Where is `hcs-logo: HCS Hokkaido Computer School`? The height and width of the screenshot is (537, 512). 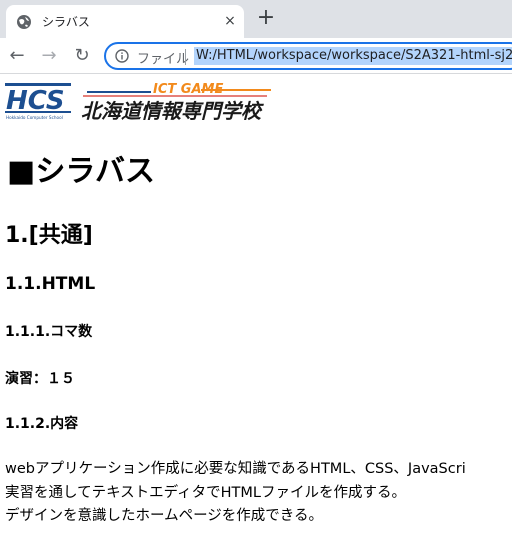 hcs-logo: HCS Hokkaido Computer School is located at coordinates (38, 101).